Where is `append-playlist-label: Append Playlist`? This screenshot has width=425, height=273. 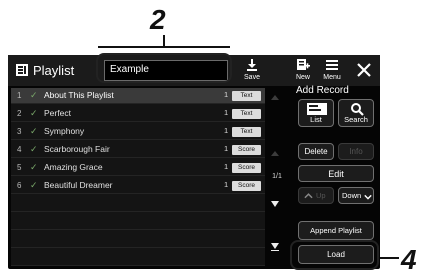
append-playlist-label: Append Playlist is located at coordinates (336, 230).